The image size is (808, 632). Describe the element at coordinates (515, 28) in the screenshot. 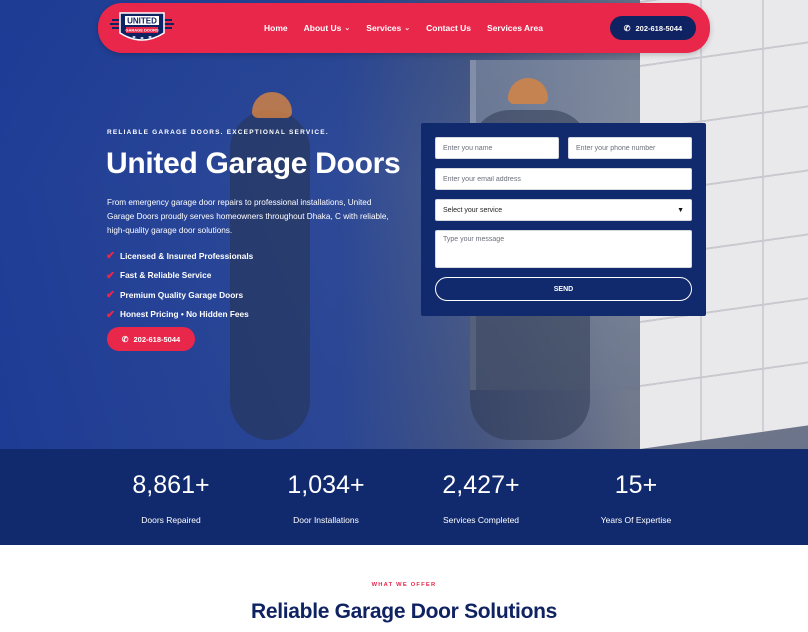

I see `nav-services-area: Services Area` at that location.